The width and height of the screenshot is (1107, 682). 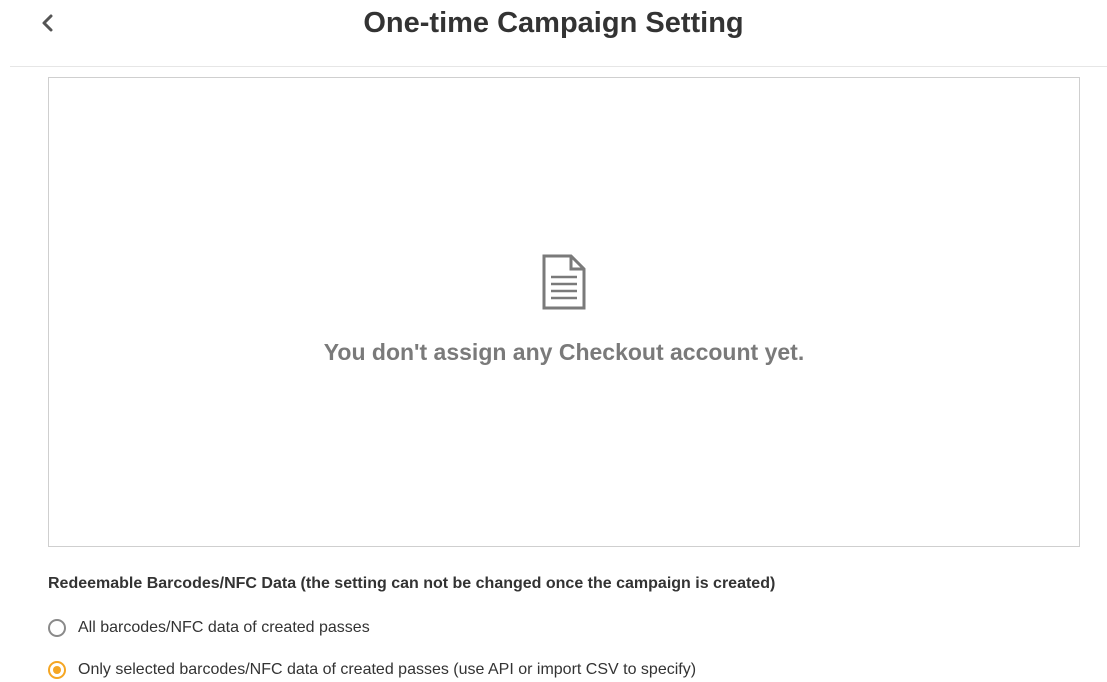 I want to click on header: One-time Campaign Setting, so click(x=553, y=33).